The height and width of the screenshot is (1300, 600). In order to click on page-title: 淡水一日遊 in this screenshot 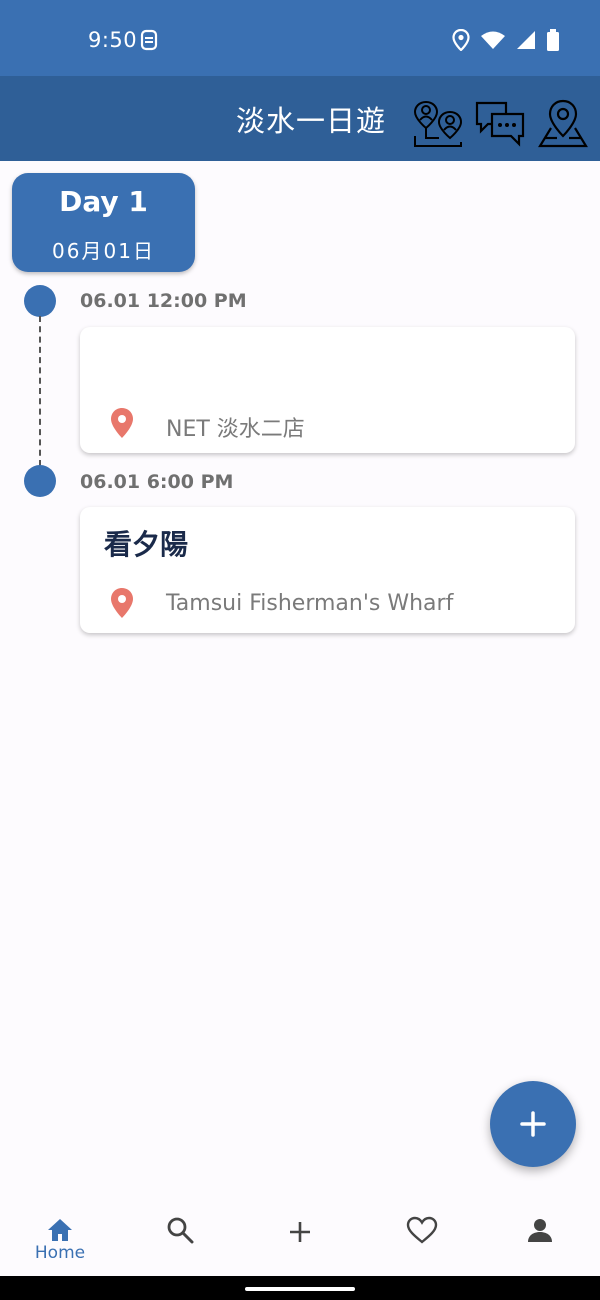, I will do `click(311, 121)`.